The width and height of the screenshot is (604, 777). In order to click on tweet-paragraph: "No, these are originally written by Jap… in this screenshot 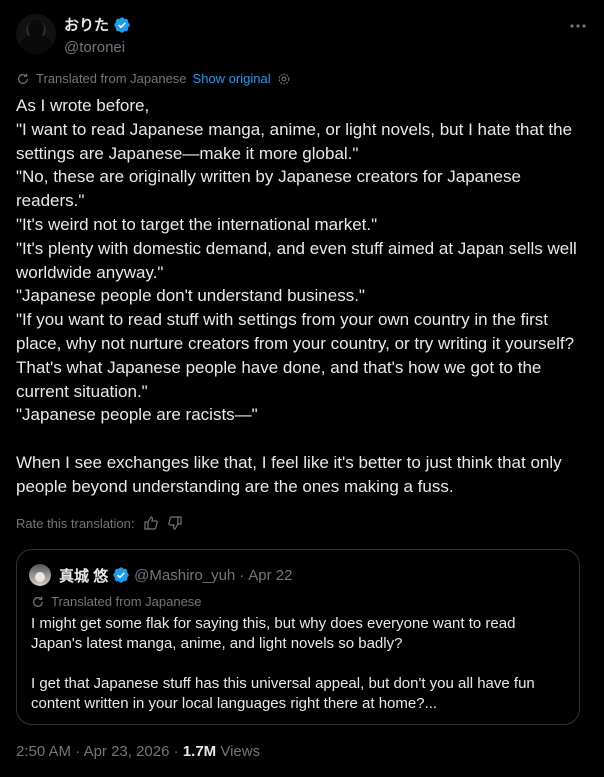, I will do `click(268, 189)`.